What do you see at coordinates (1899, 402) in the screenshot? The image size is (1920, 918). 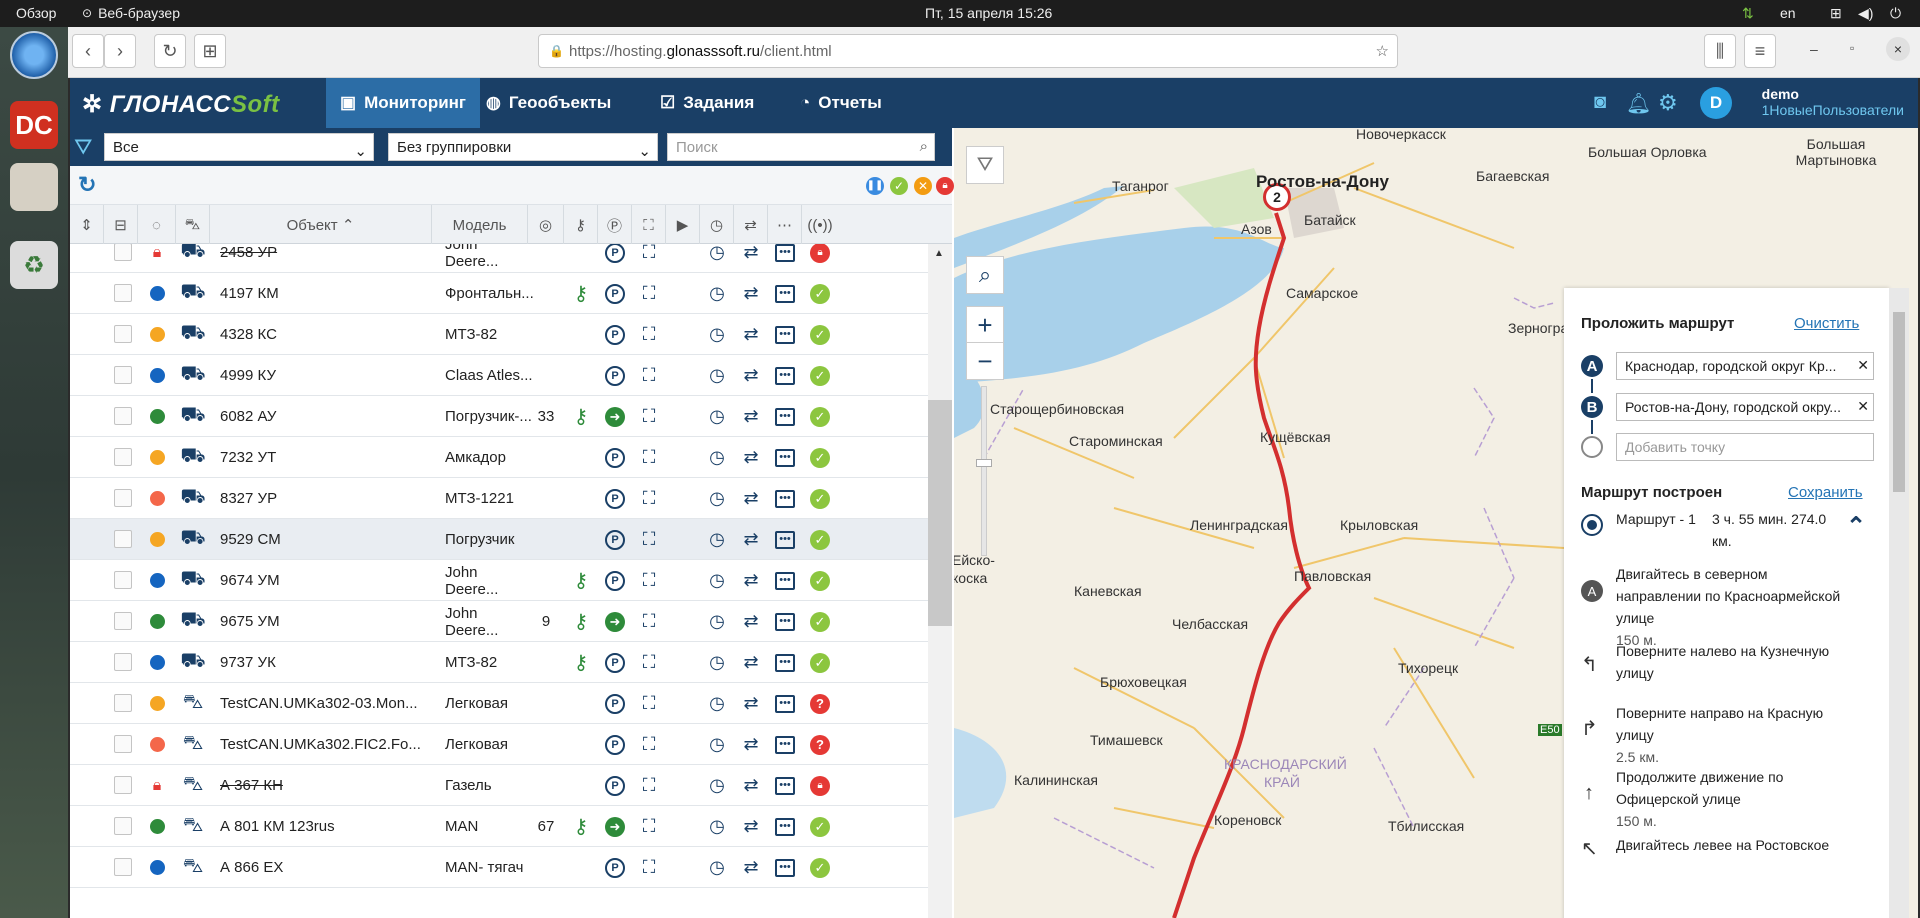 I see `route-scroll-thumb` at bounding box center [1899, 402].